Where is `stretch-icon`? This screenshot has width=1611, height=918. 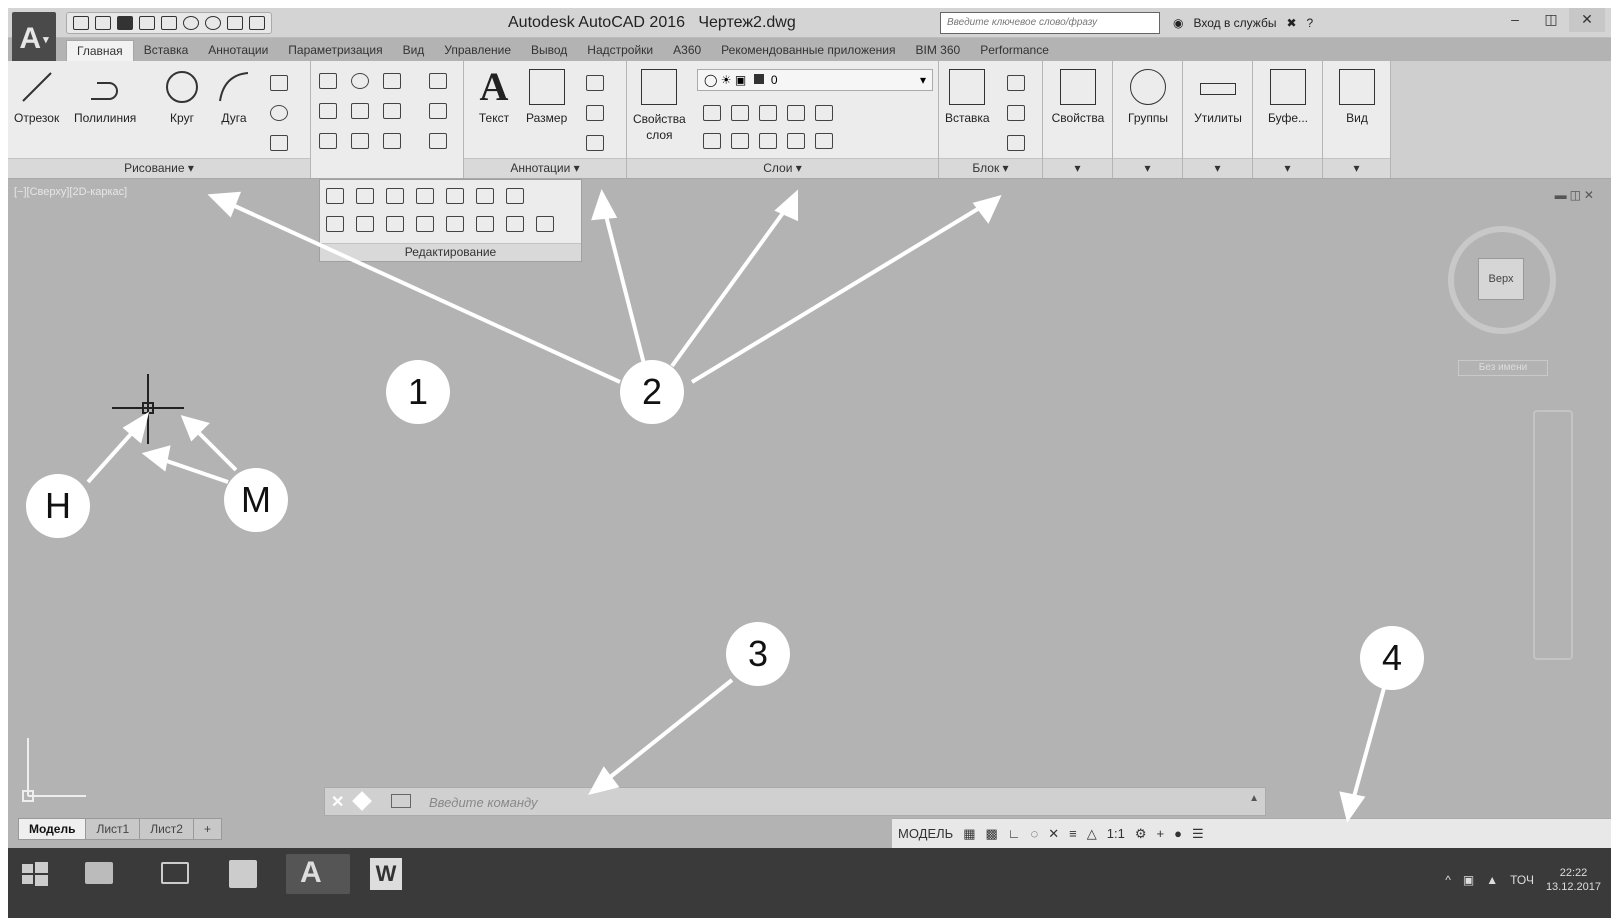 stretch-icon is located at coordinates (328, 141).